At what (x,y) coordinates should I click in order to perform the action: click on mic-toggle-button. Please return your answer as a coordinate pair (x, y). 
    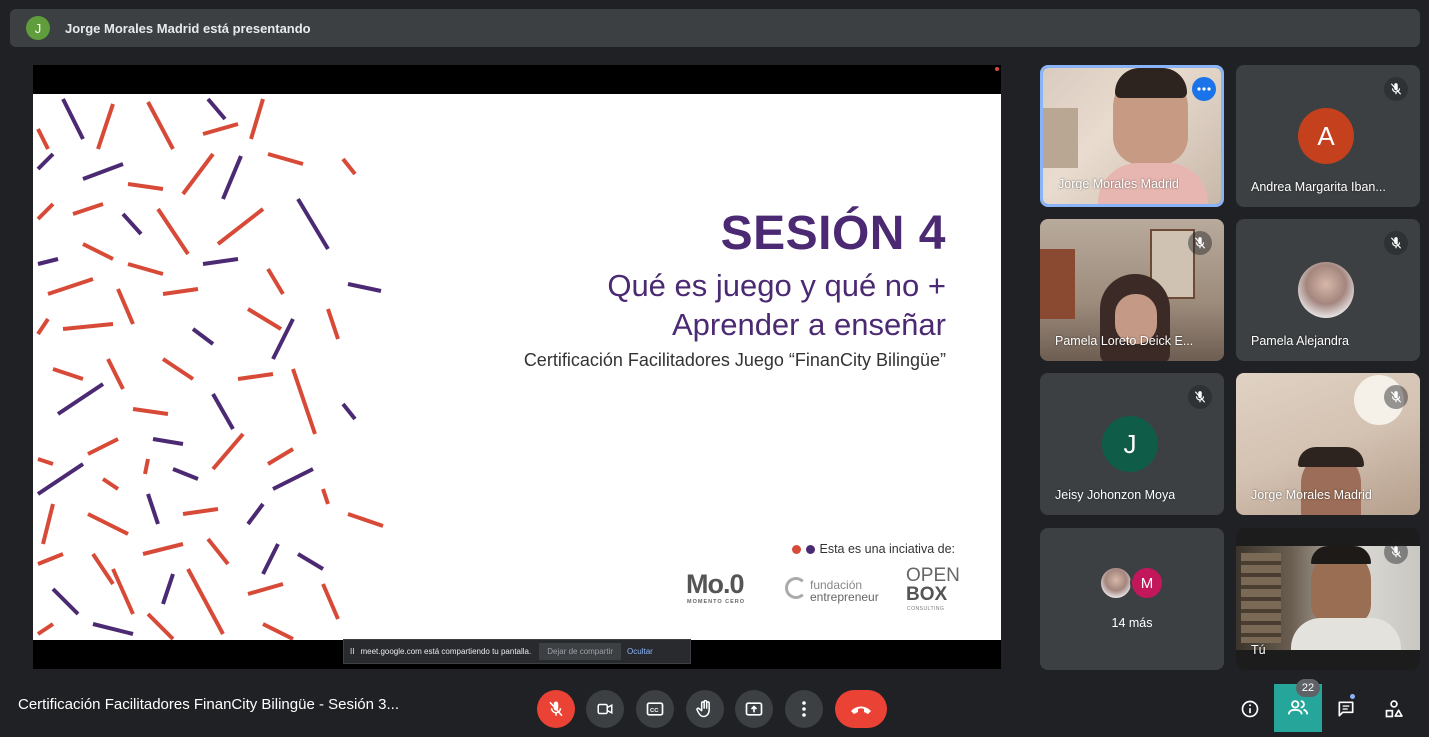
    Looking at the image, I should click on (556, 709).